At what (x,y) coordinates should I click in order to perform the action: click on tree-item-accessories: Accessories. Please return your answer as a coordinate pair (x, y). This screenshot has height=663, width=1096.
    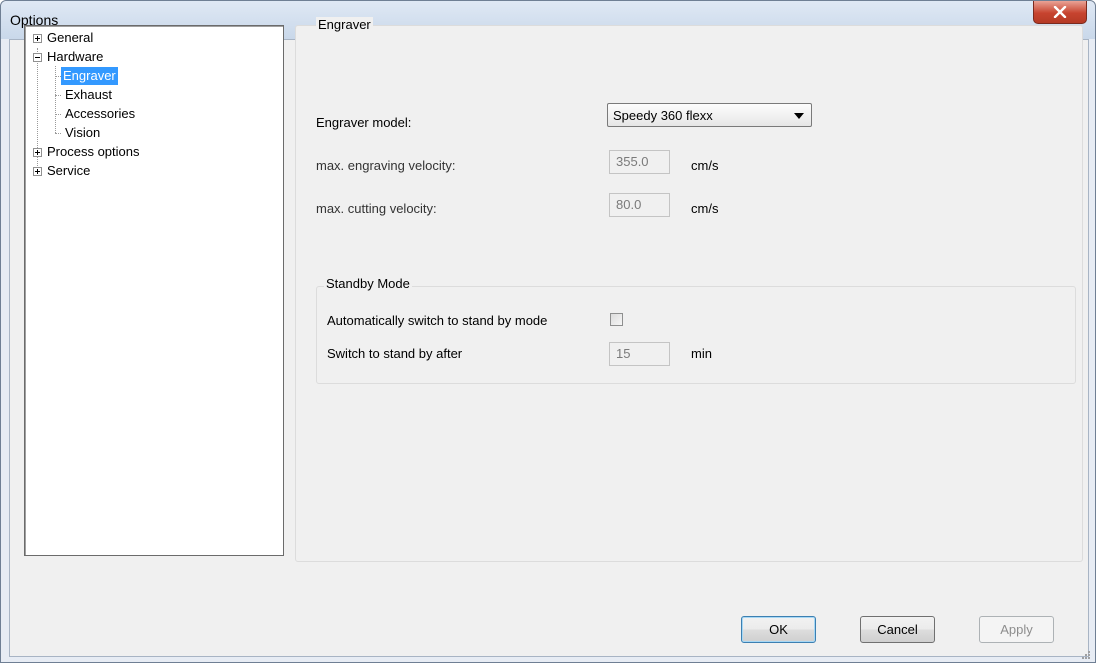
    Looking at the image, I should click on (150, 114).